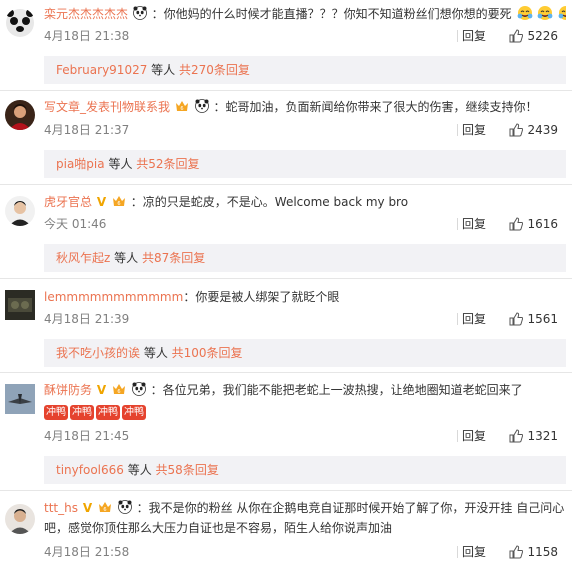  I want to click on like-button: 5226, so click(533, 36).